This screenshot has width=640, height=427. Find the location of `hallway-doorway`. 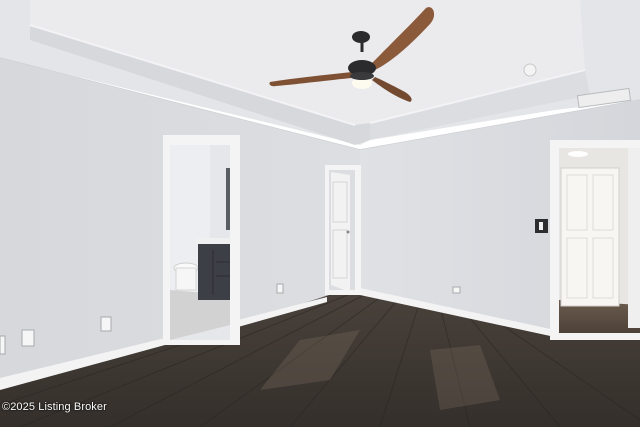

hallway-doorway is located at coordinates (595, 240).